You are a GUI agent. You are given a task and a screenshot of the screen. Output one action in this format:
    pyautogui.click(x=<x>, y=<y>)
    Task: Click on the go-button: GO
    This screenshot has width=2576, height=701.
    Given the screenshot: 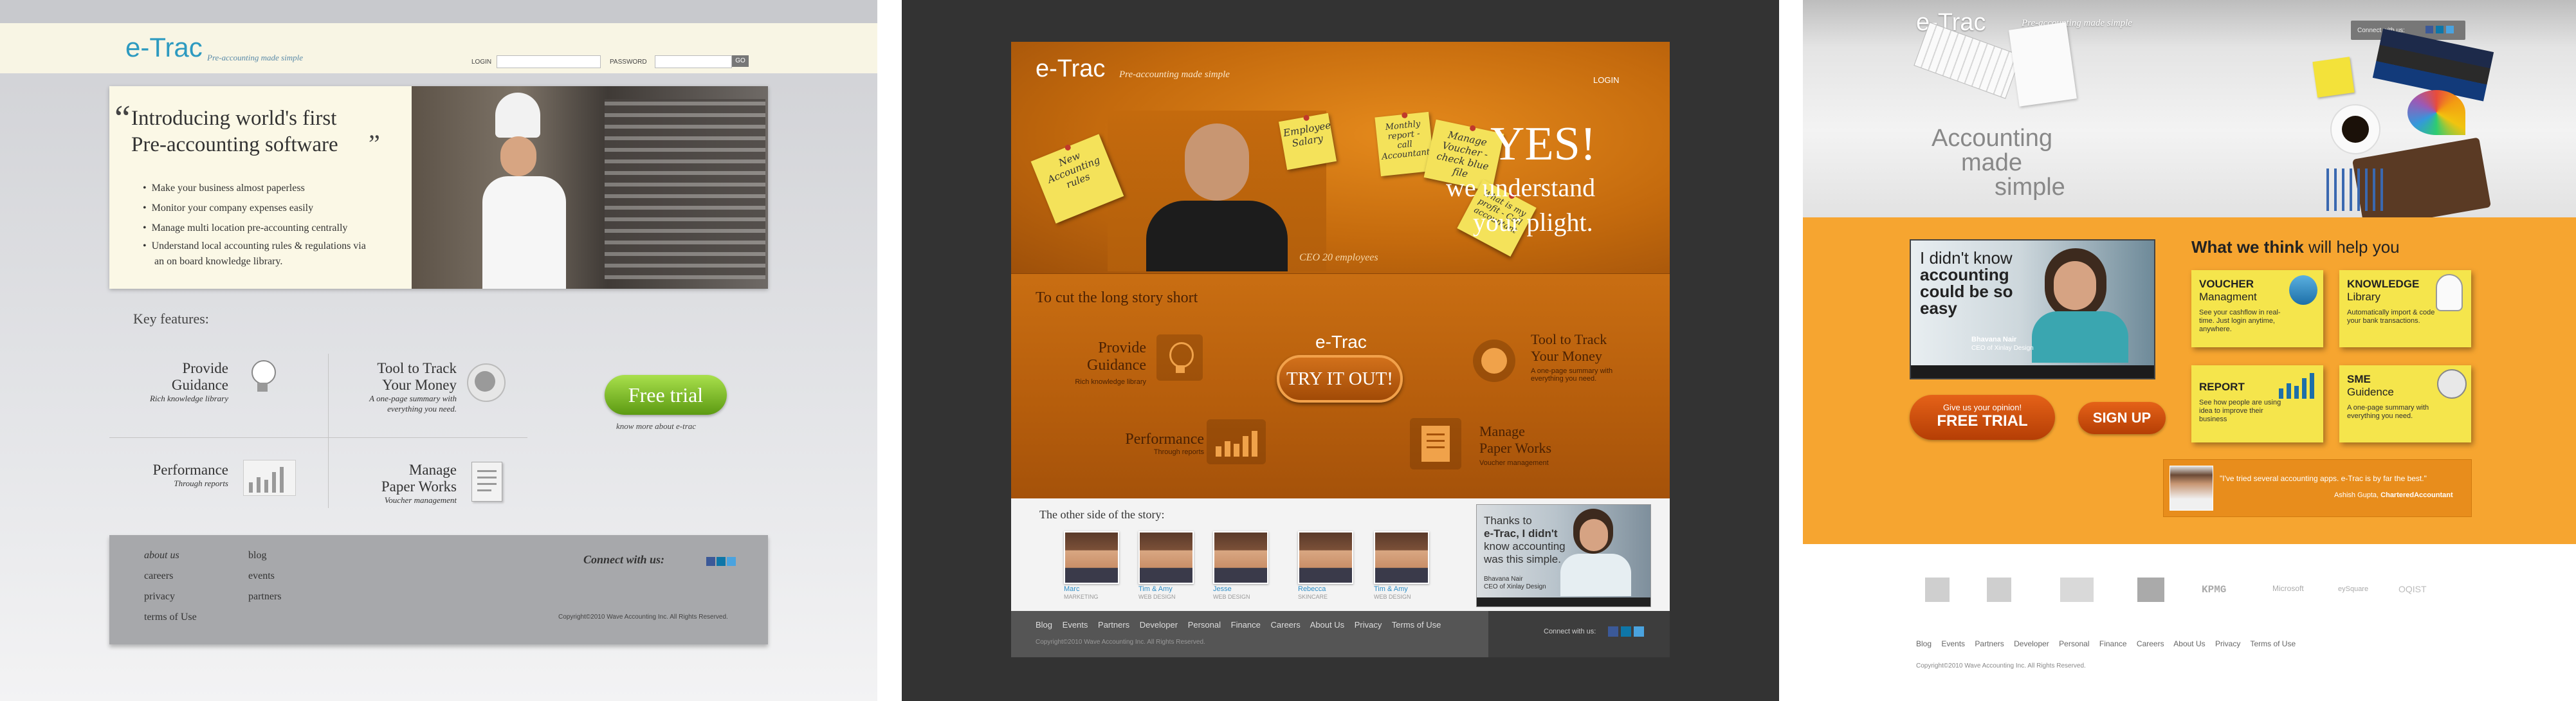 What is the action you would take?
    pyautogui.click(x=740, y=61)
    